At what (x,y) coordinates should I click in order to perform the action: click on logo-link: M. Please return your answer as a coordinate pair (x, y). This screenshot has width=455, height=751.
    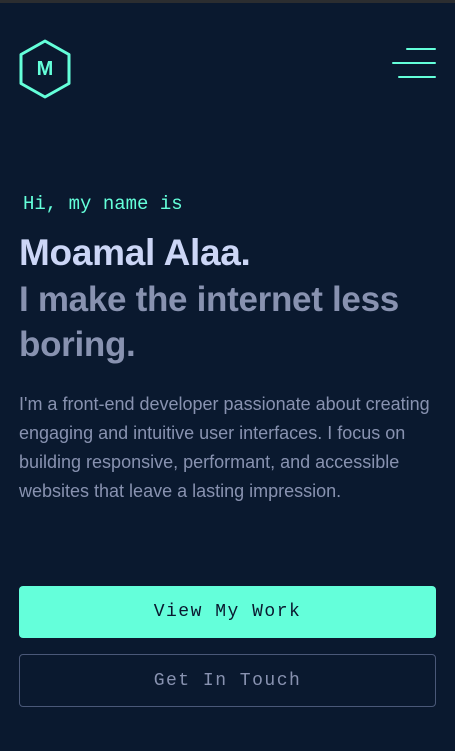
    Looking at the image, I should click on (45, 69).